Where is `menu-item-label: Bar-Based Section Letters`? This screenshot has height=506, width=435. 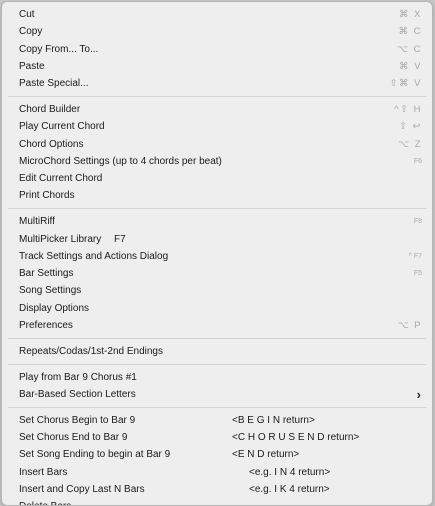 menu-item-label: Bar-Based Section Letters is located at coordinates (77, 394).